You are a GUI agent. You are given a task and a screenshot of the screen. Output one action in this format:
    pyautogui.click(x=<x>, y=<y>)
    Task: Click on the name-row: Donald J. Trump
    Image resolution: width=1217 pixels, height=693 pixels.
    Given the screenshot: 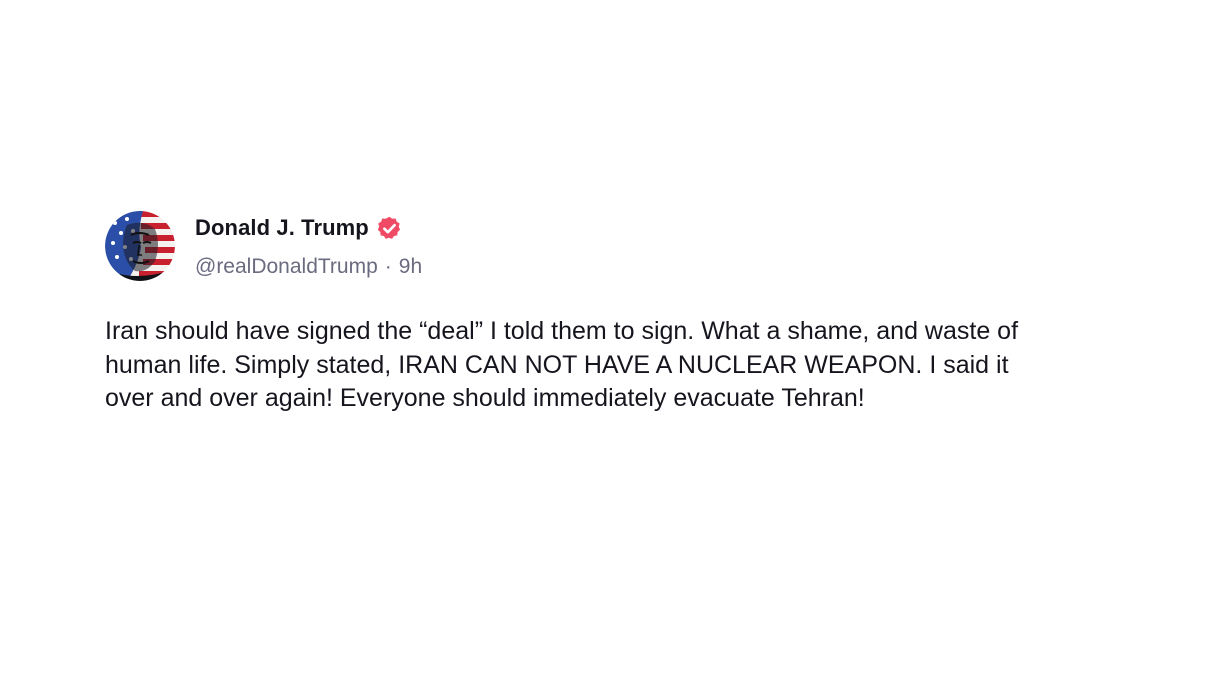 What is the action you would take?
    pyautogui.click(x=308, y=228)
    